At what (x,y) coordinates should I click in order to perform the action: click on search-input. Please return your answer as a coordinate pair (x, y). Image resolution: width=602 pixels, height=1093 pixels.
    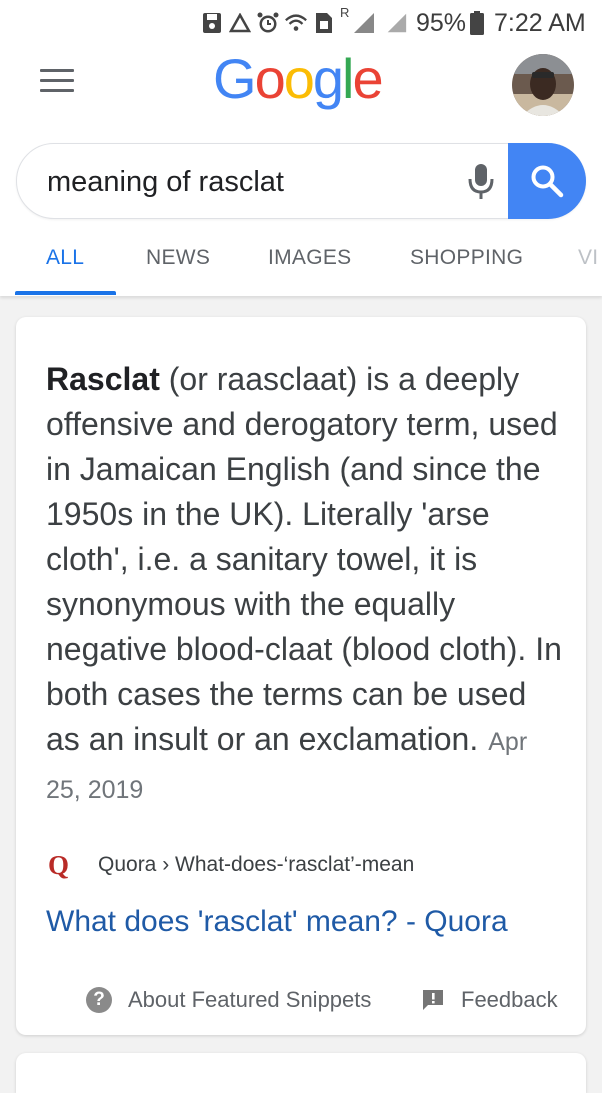
    Looking at the image, I should click on (237, 182).